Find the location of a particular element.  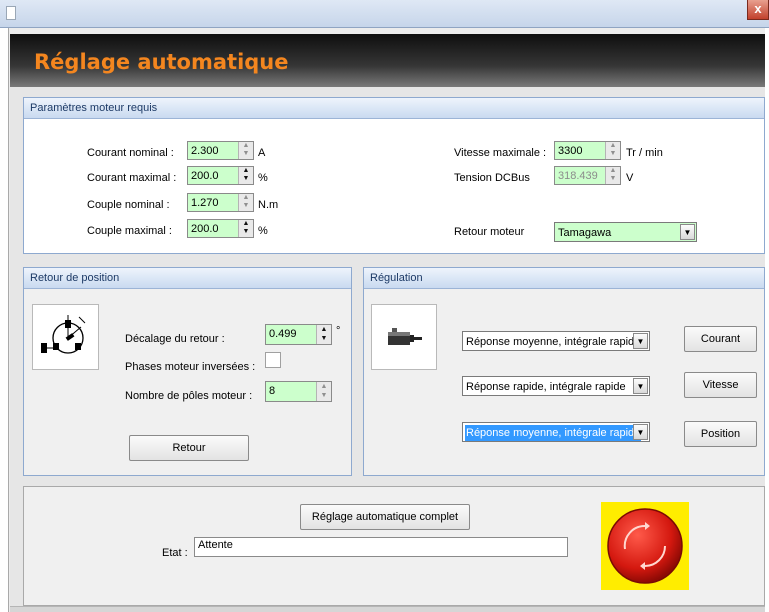

window-right-frame is located at coordinates (767, 320).